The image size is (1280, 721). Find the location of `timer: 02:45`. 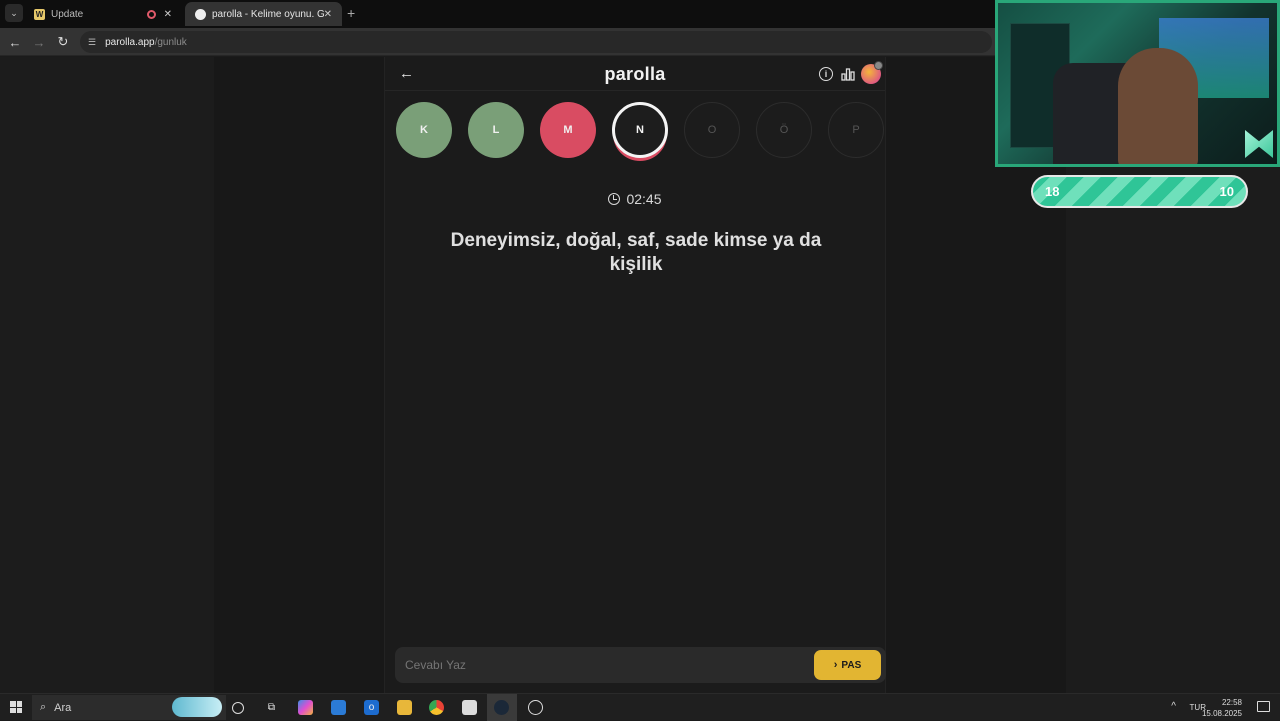

timer: 02:45 is located at coordinates (635, 199).